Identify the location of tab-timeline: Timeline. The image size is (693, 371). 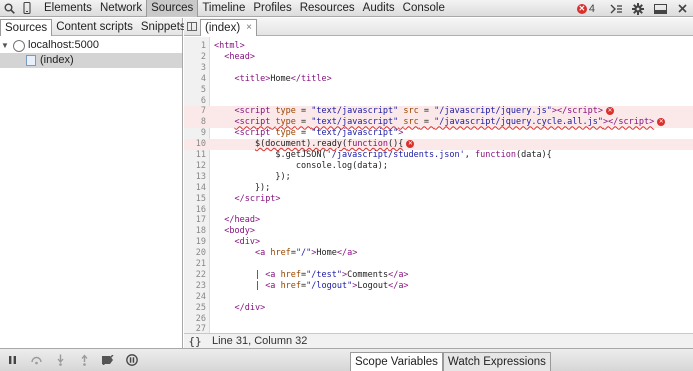
(223, 8).